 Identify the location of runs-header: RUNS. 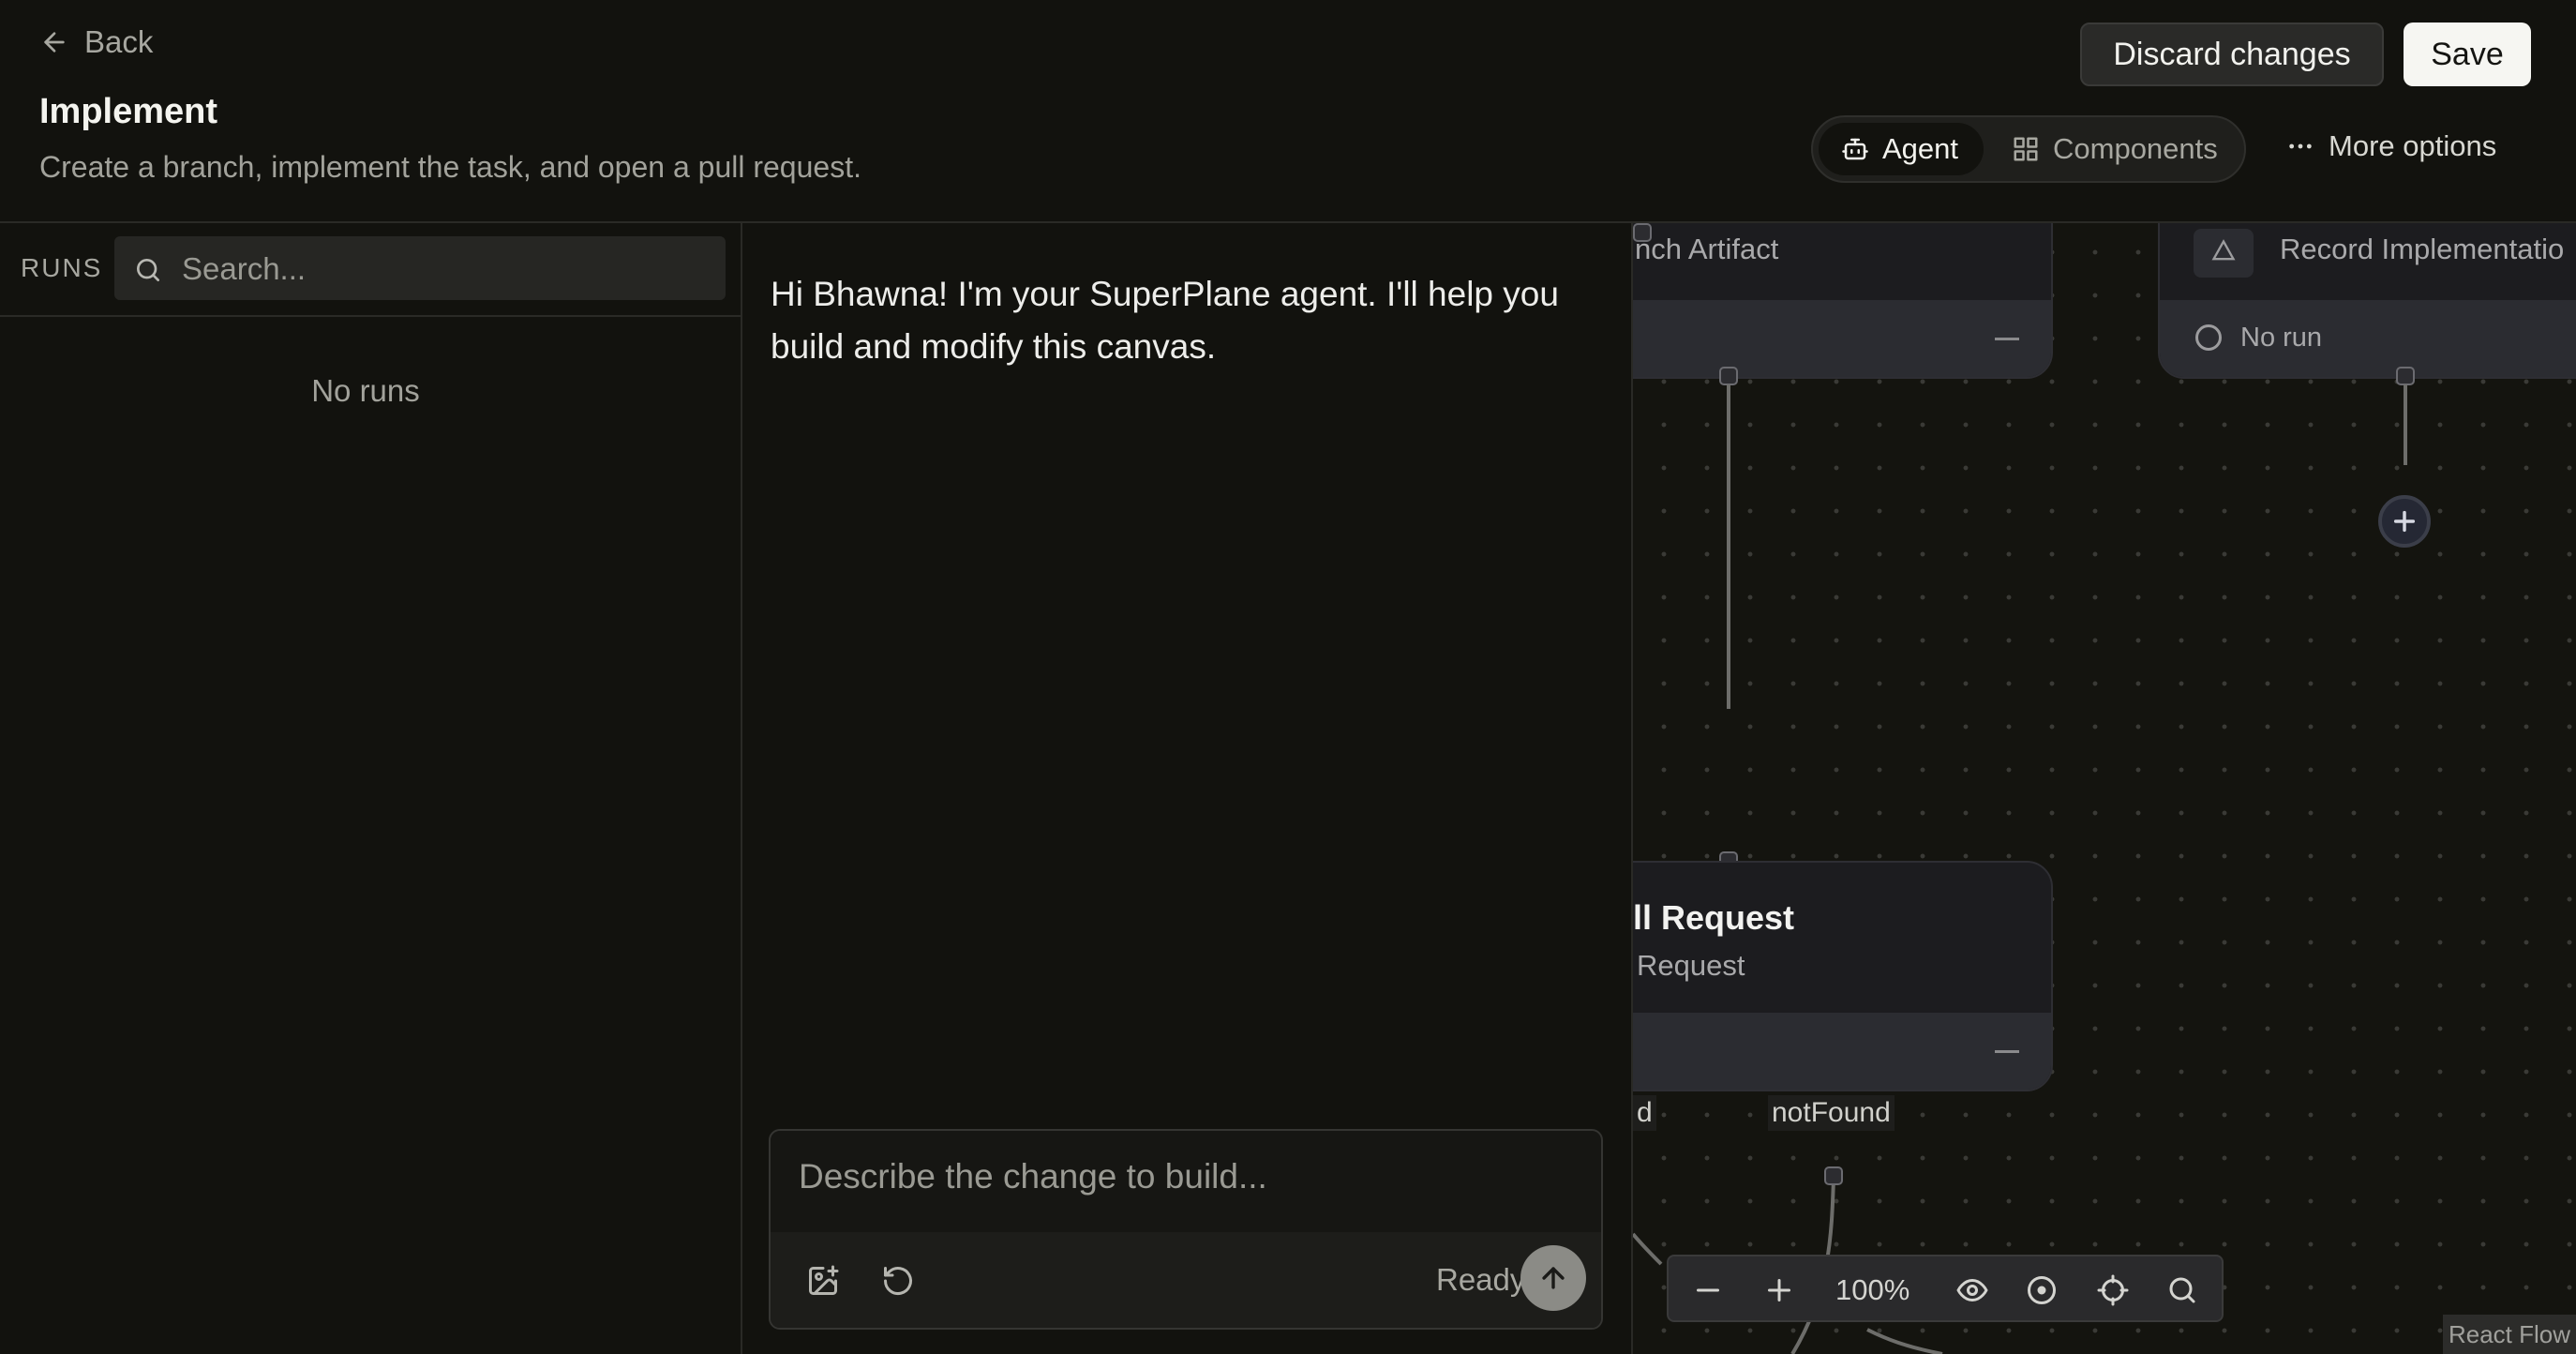
(370, 270).